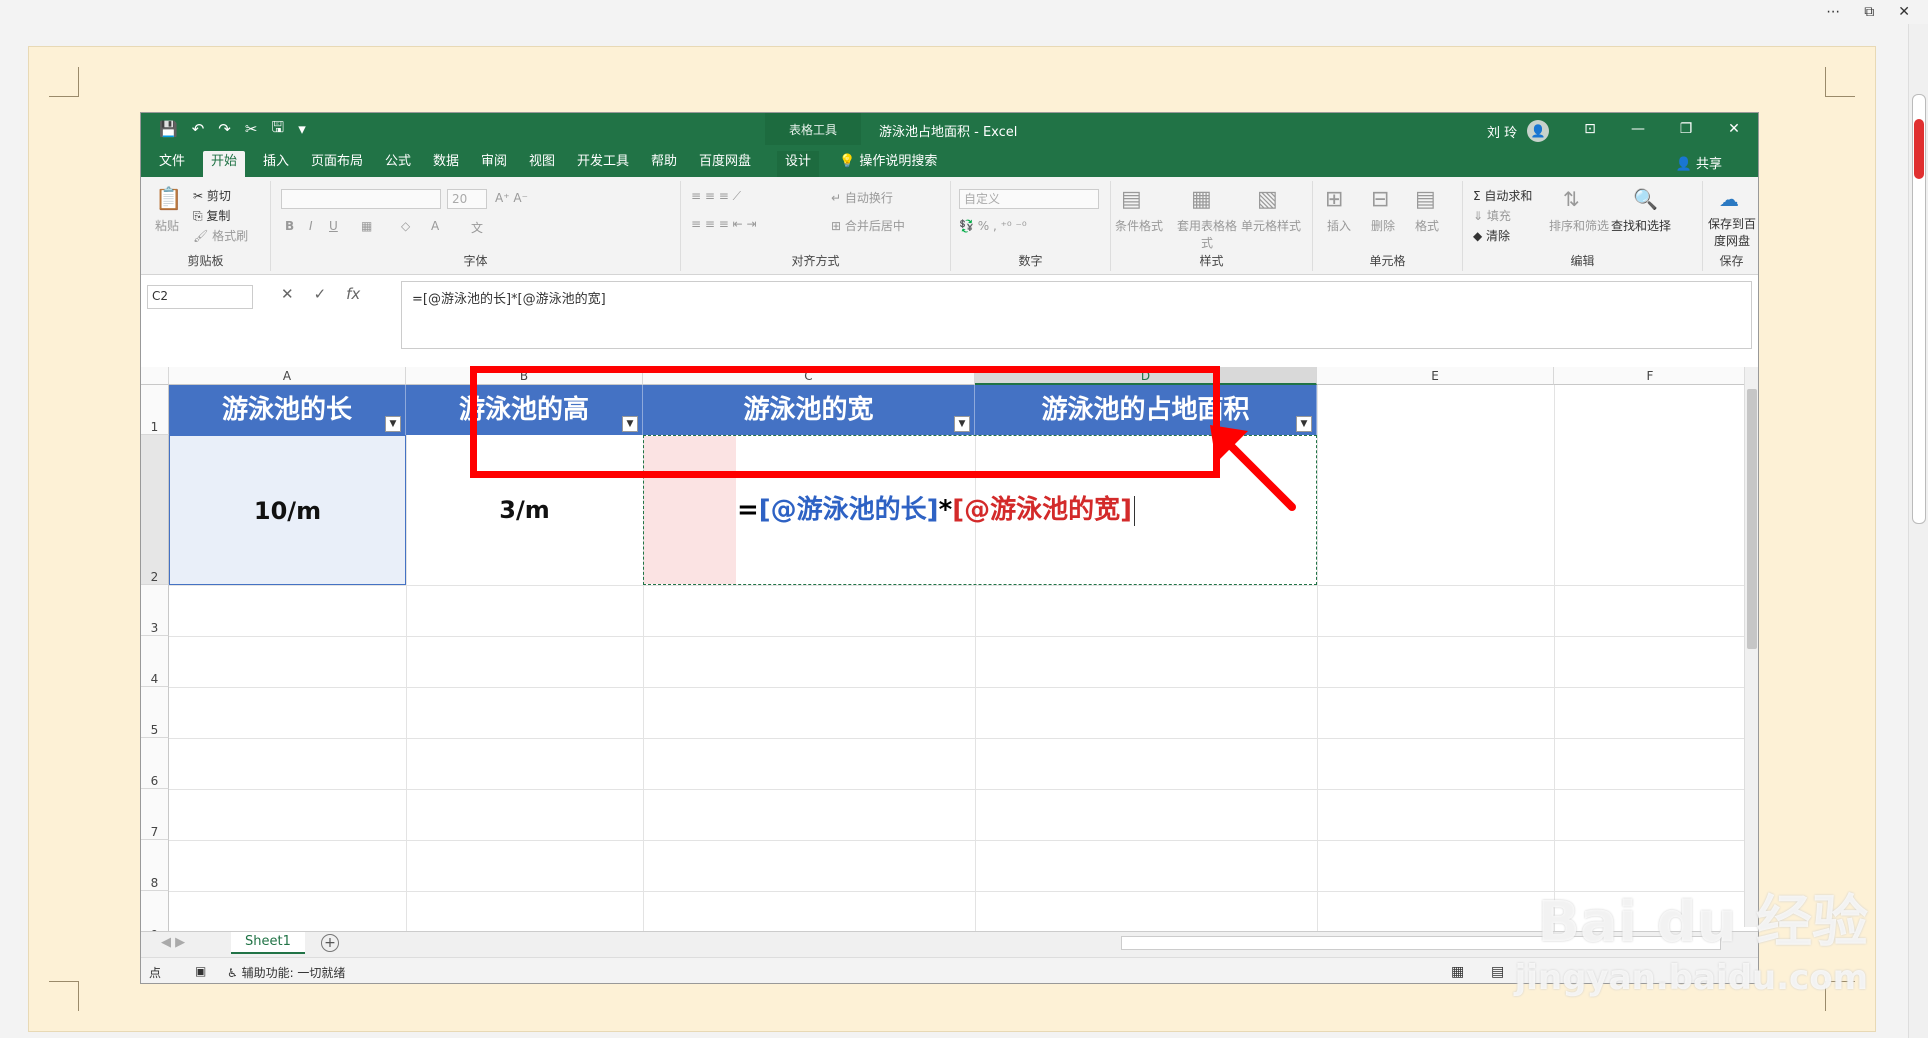 This screenshot has height=1038, width=1928. Describe the element at coordinates (173, 942) in the screenshot. I see `sheet-nav-icon: ◀ ▶` at that location.